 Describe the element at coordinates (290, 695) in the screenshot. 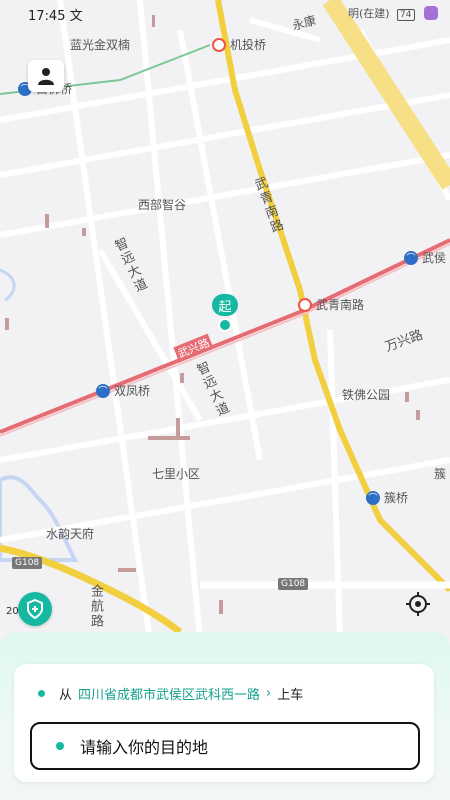

I see `pickup-suffix: 上车` at that location.